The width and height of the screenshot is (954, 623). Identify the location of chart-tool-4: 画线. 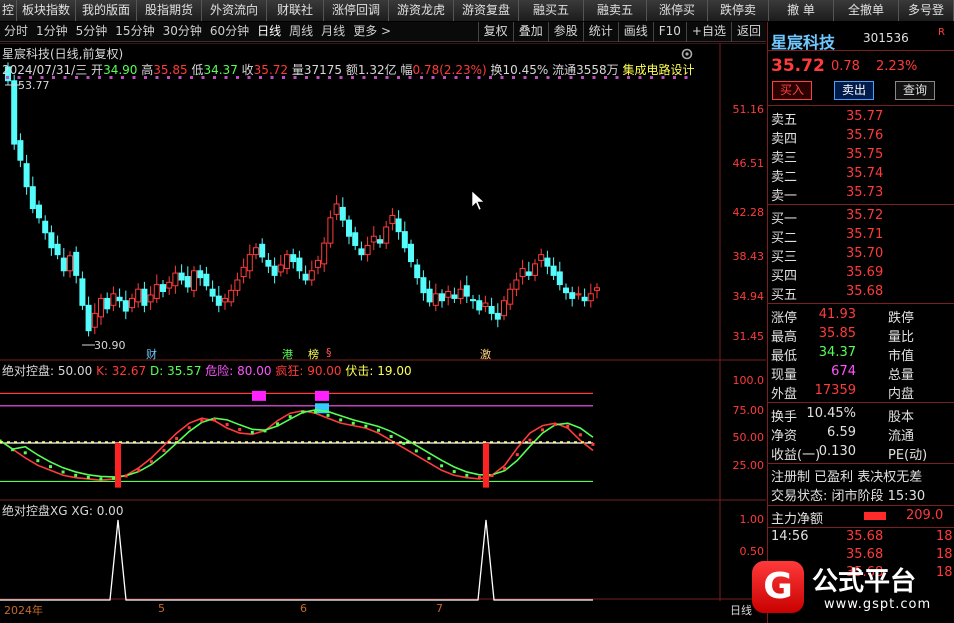
(635, 32).